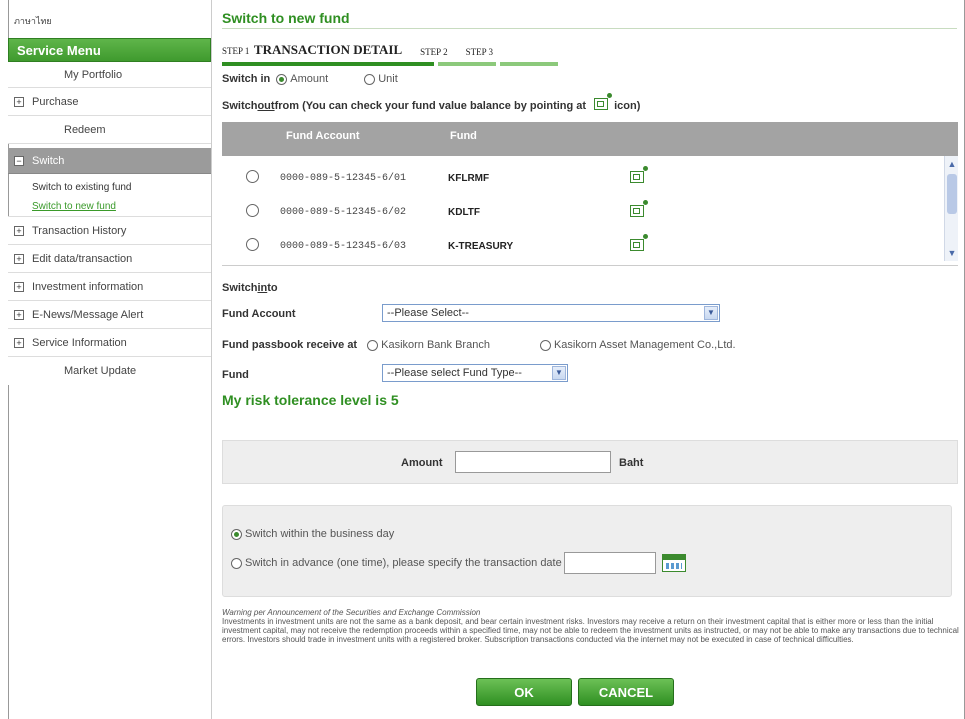 The width and height of the screenshot is (965, 719). Describe the element at coordinates (286, 18) in the screenshot. I see `page-title: Switch to new fund` at that location.